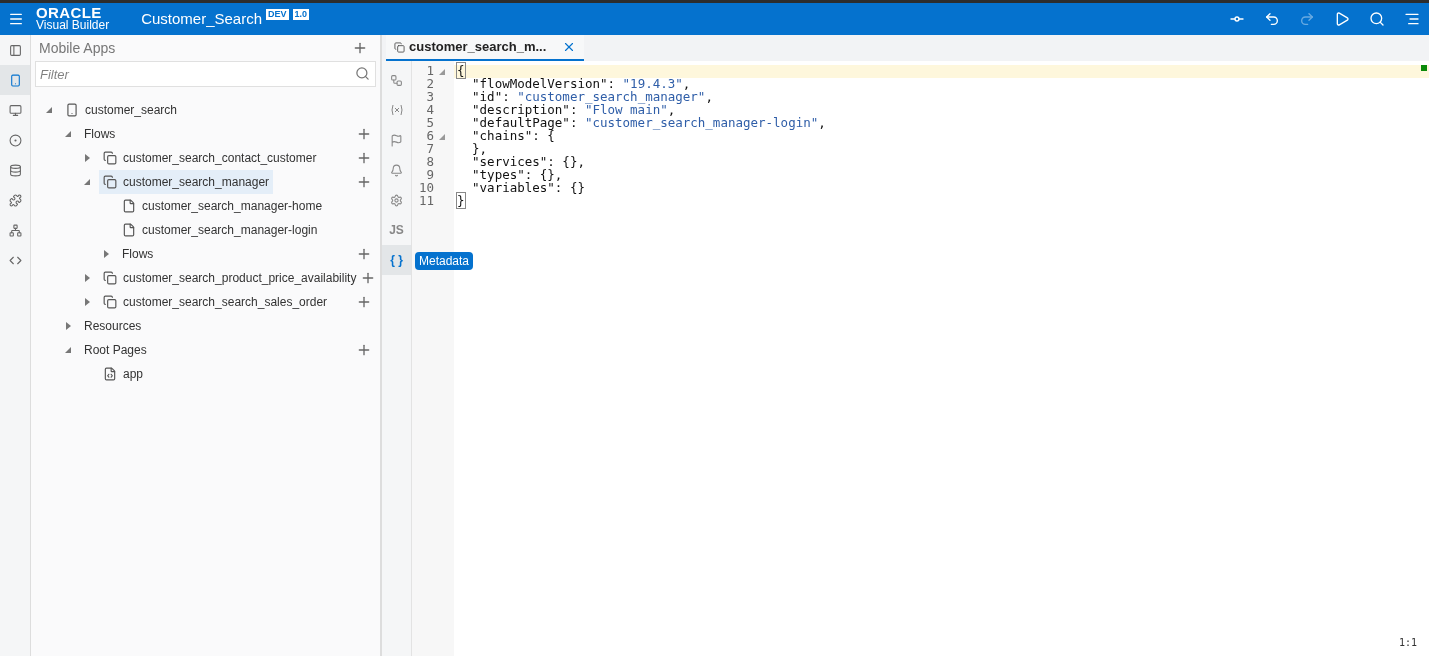 The height and width of the screenshot is (656, 1429). What do you see at coordinates (460, 201) in the screenshot?
I see `code-line: }` at bounding box center [460, 201].